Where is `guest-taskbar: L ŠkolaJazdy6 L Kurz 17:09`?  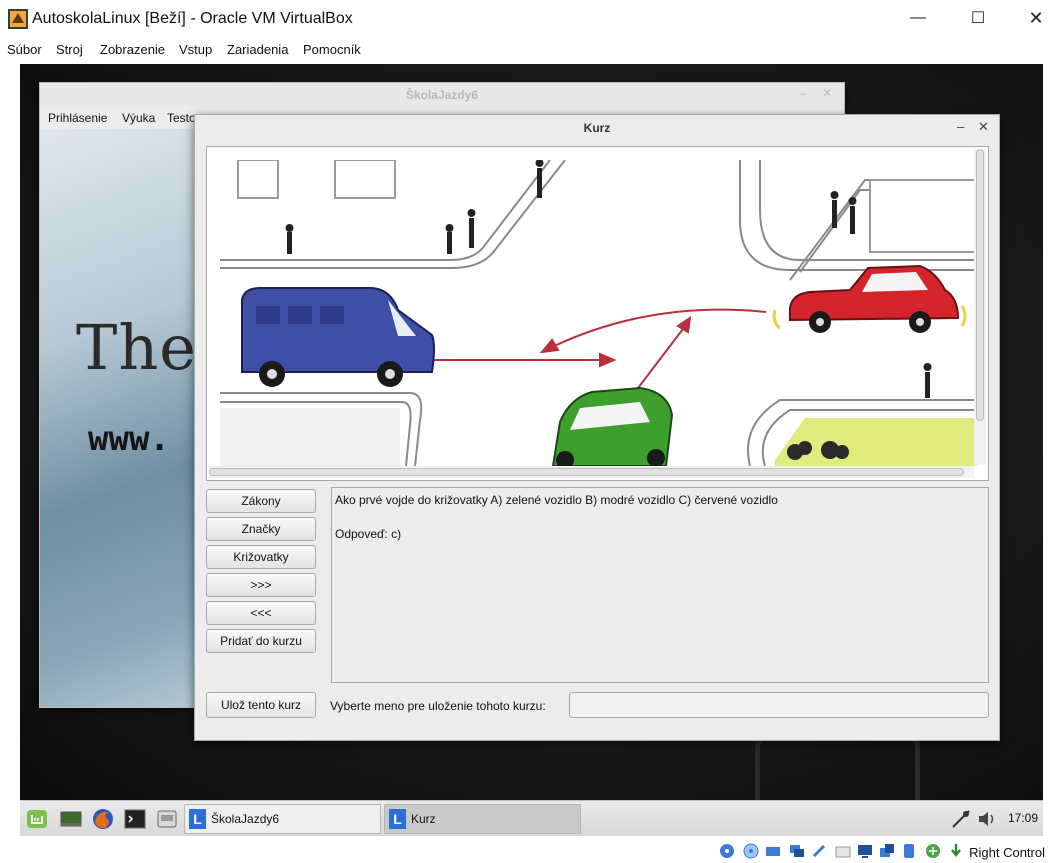 guest-taskbar: L ŠkolaJazdy6 L Kurz 17:09 is located at coordinates (531, 818).